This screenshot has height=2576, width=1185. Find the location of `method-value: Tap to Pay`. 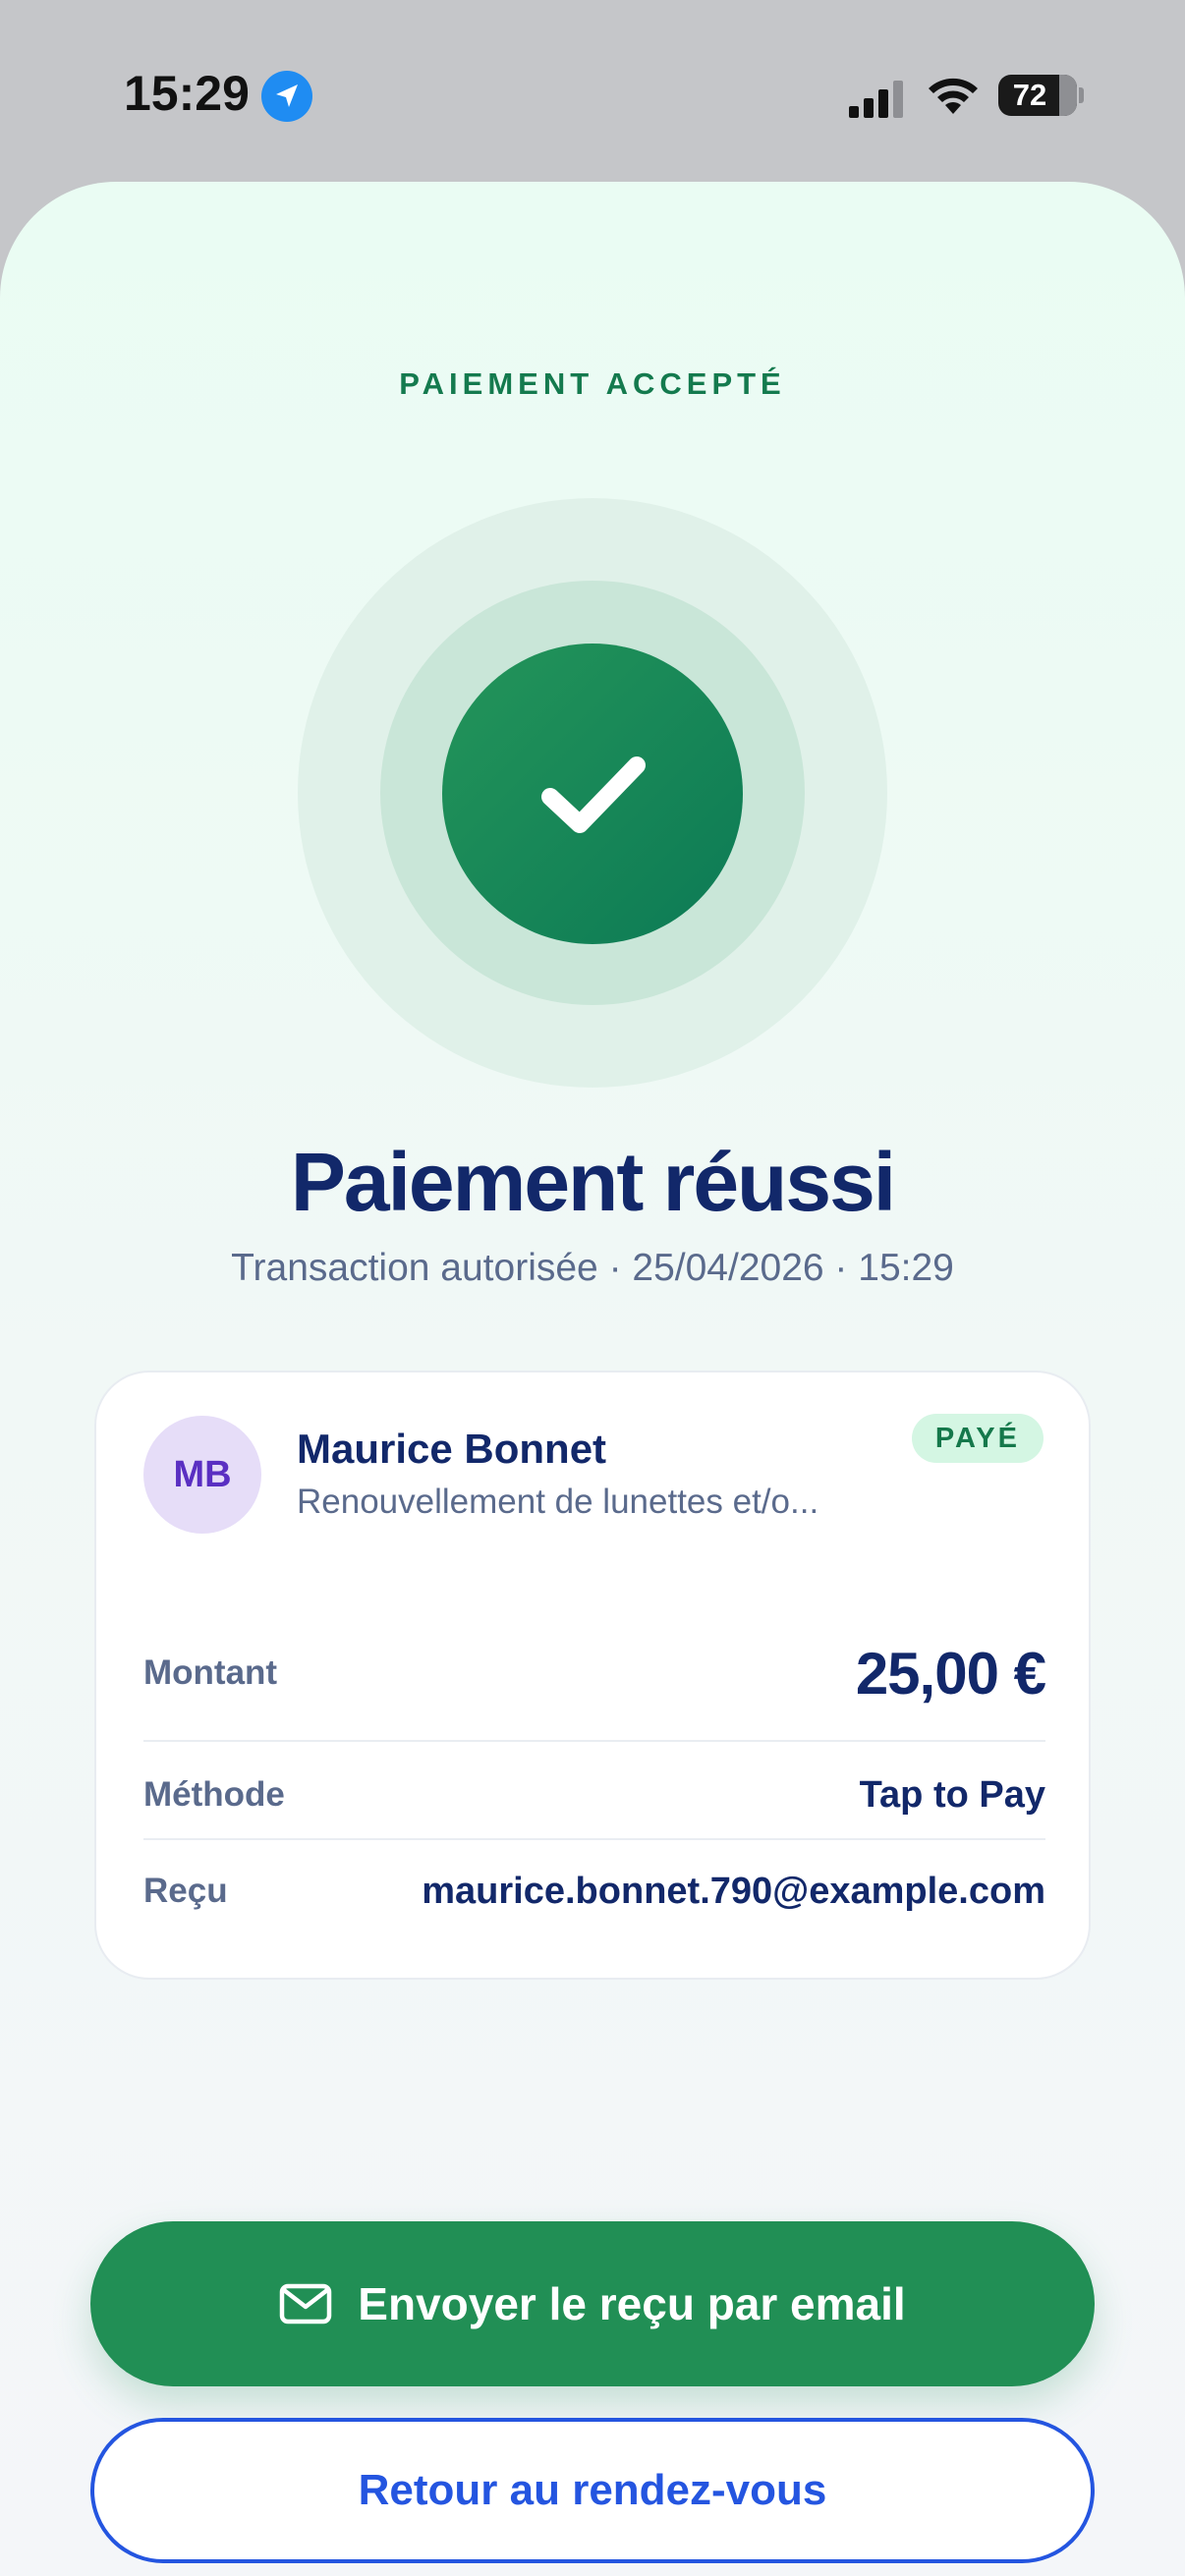

method-value: Tap to Pay is located at coordinates (952, 1794).